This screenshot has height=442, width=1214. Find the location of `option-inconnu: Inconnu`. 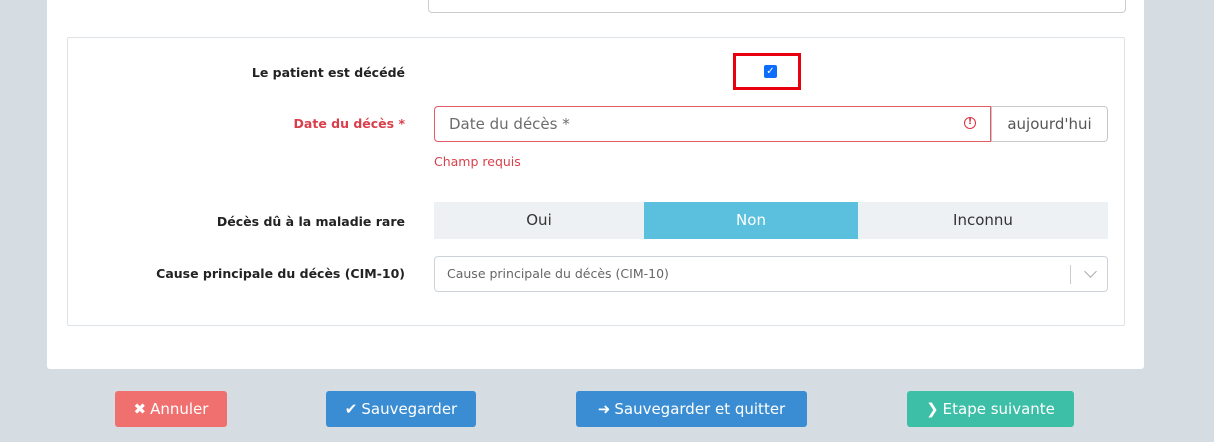

option-inconnu: Inconnu is located at coordinates (983, 220).